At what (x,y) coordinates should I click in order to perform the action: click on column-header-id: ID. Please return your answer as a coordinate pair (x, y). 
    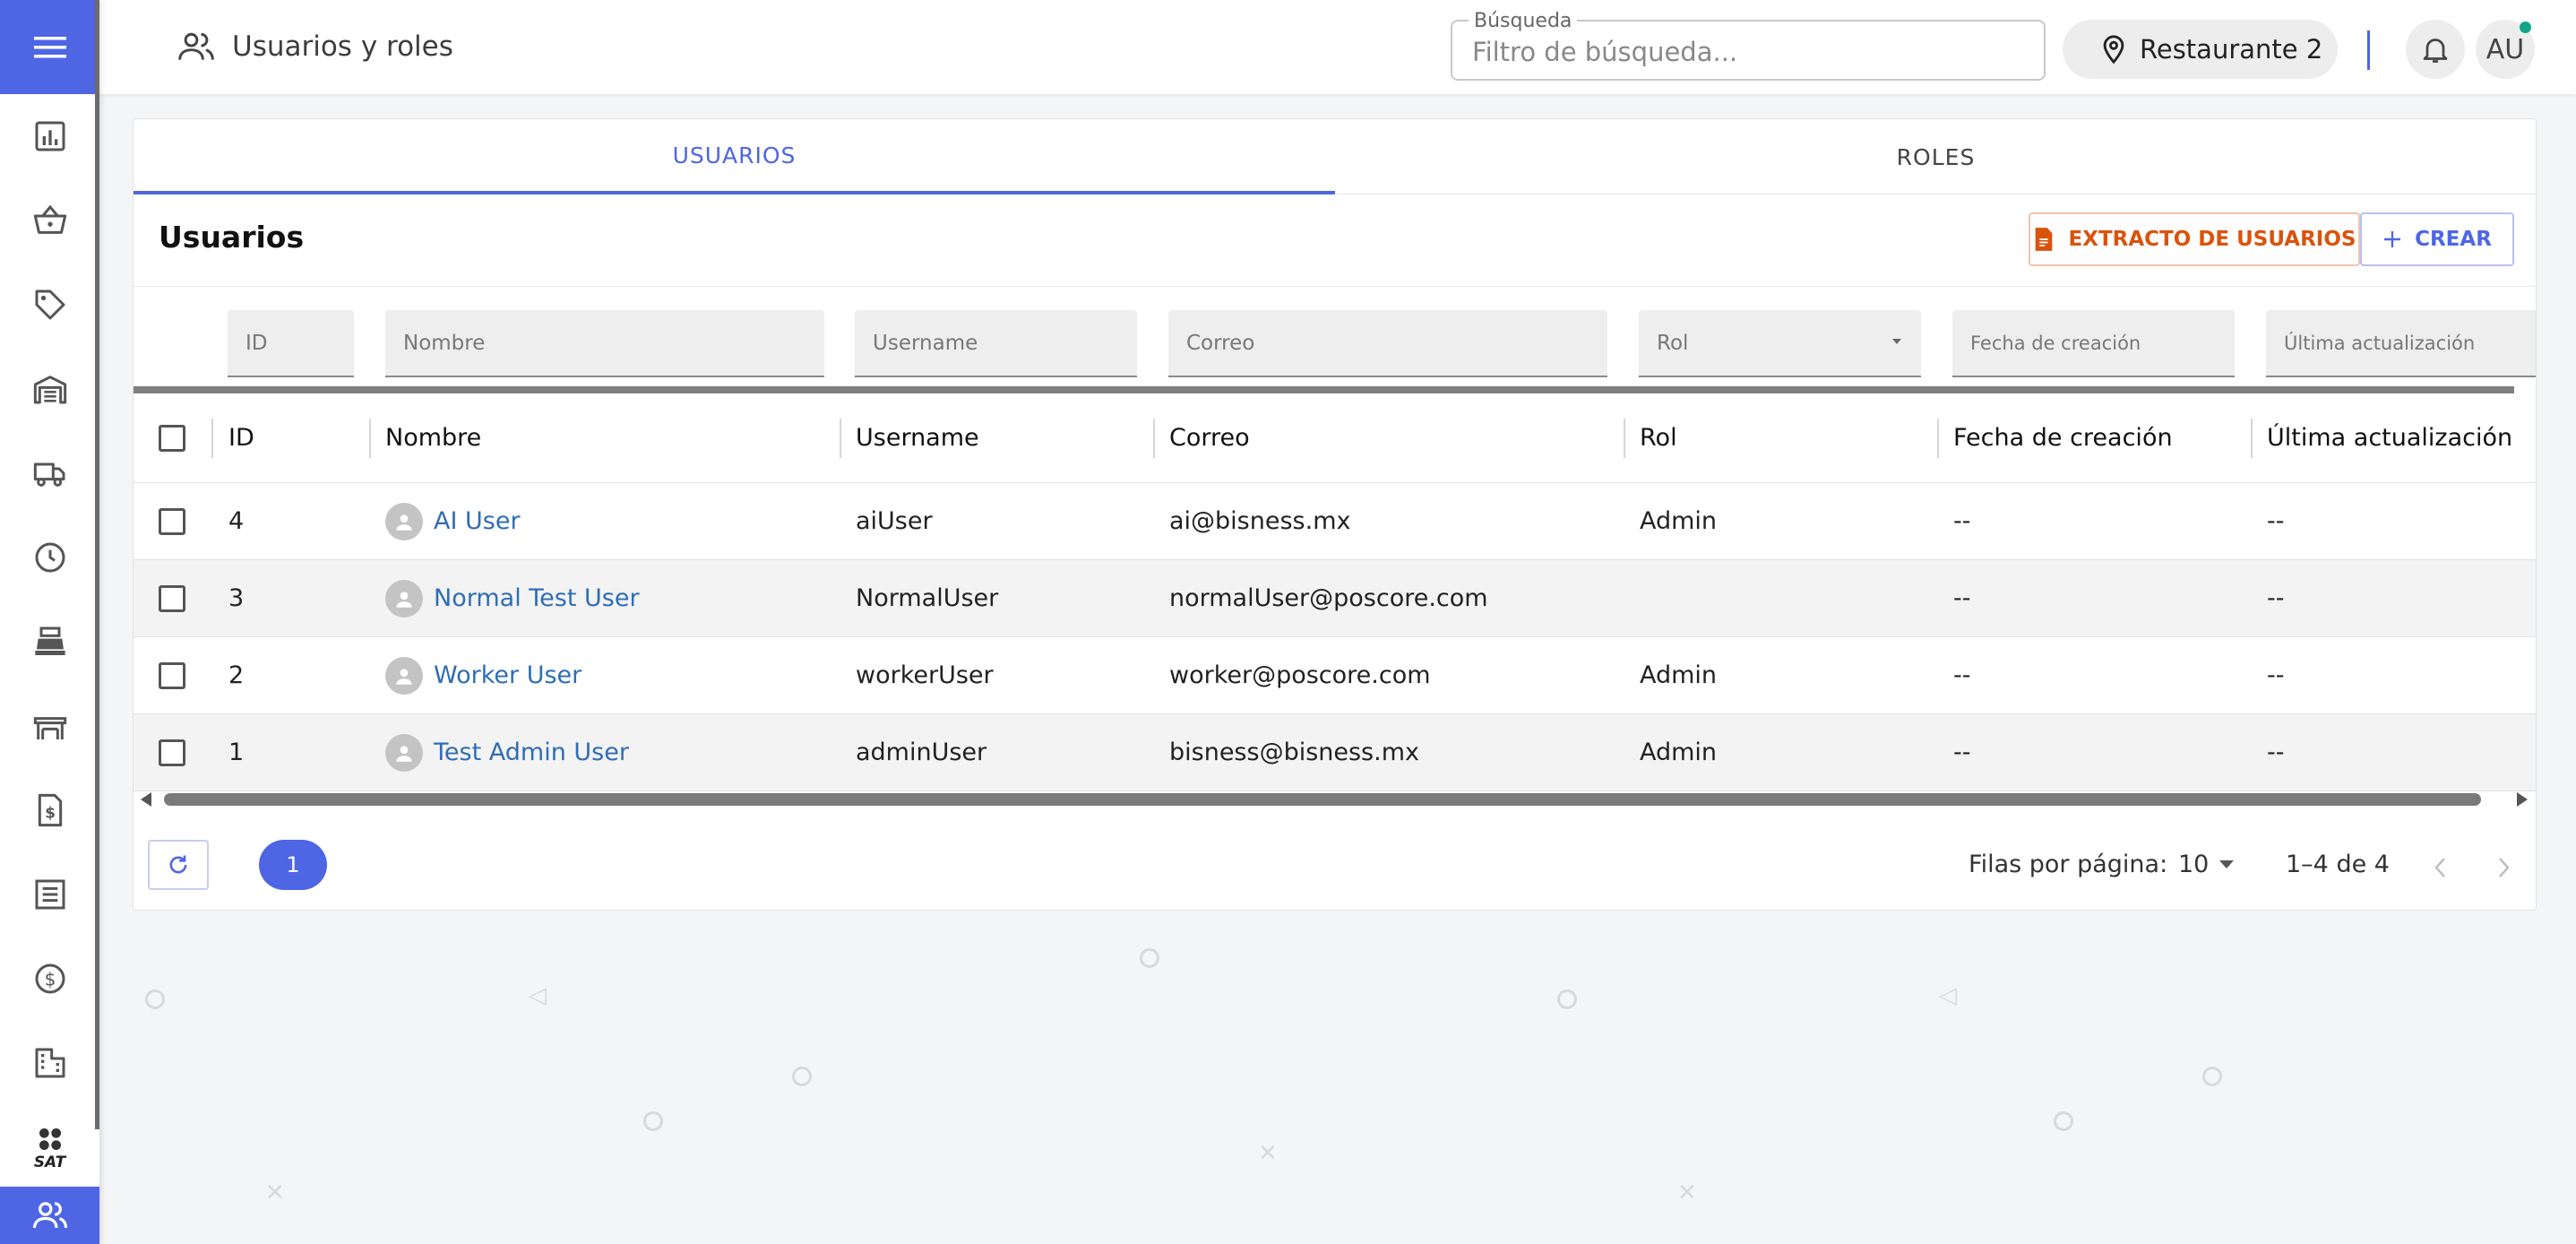
    Looking at the image, I should click on (241, 437).